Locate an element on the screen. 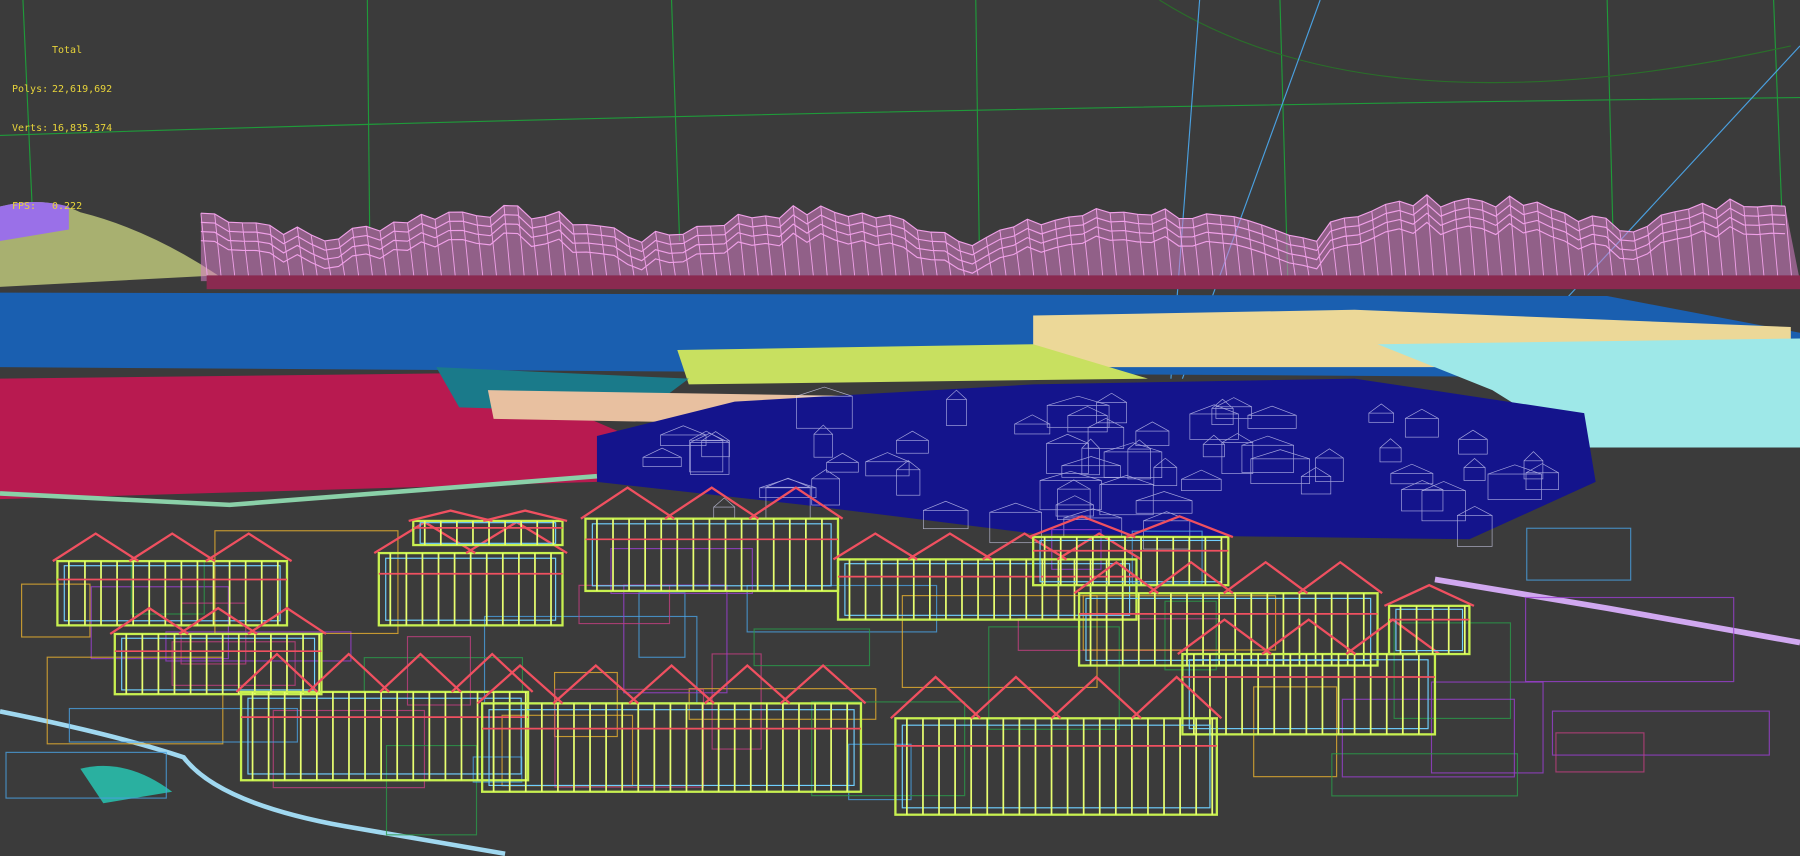 The width and height of the screenshot is (1800, 856). verts-value: 16,835,374 is located at coordinates (82, 128).